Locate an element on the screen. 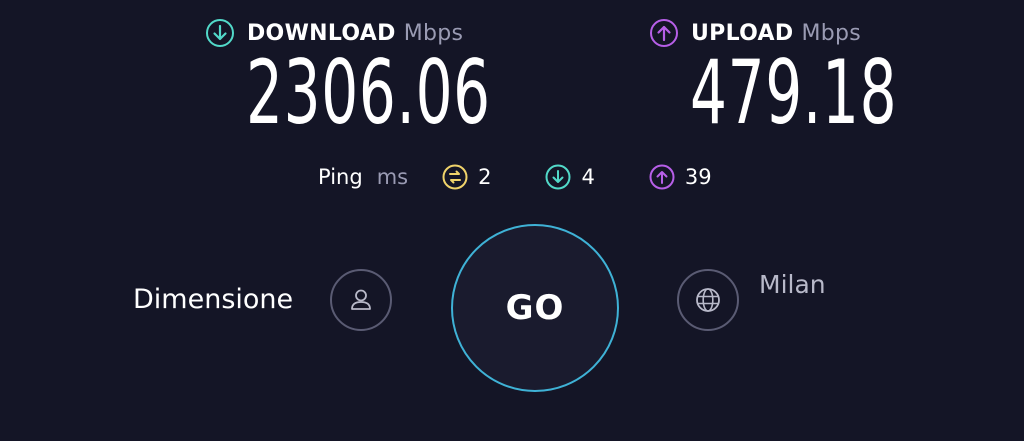  server-button is located at coordinates (708, 300).